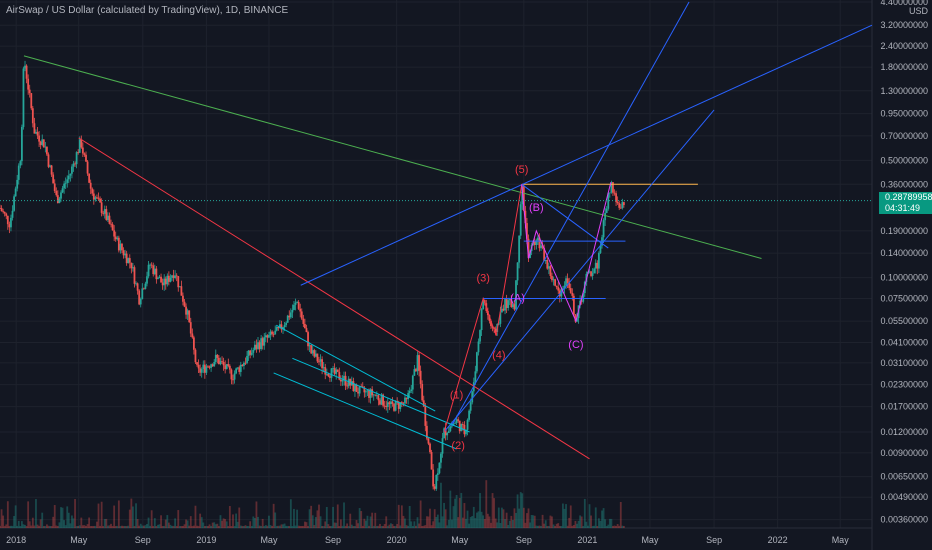 Image resolution: width=932 pixels, height=550 pixels. I want to click on y-tick-label: 1.30000000, so click(904, 91).